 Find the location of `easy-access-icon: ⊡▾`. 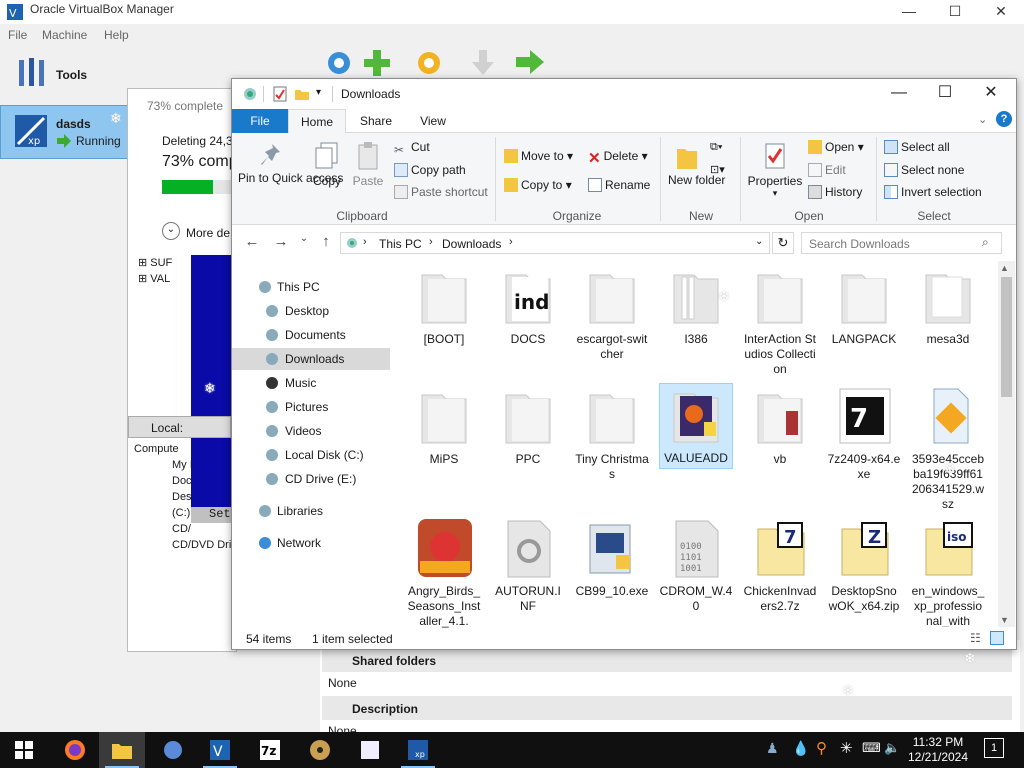

easy-access-icon: ⊡▾ is located at coordinates (717, 169).